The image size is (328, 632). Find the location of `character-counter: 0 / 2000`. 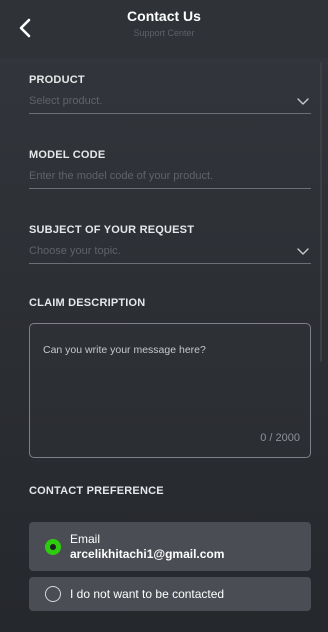

character-counter: 0 / 2000 is located at coordinates (280, 438).